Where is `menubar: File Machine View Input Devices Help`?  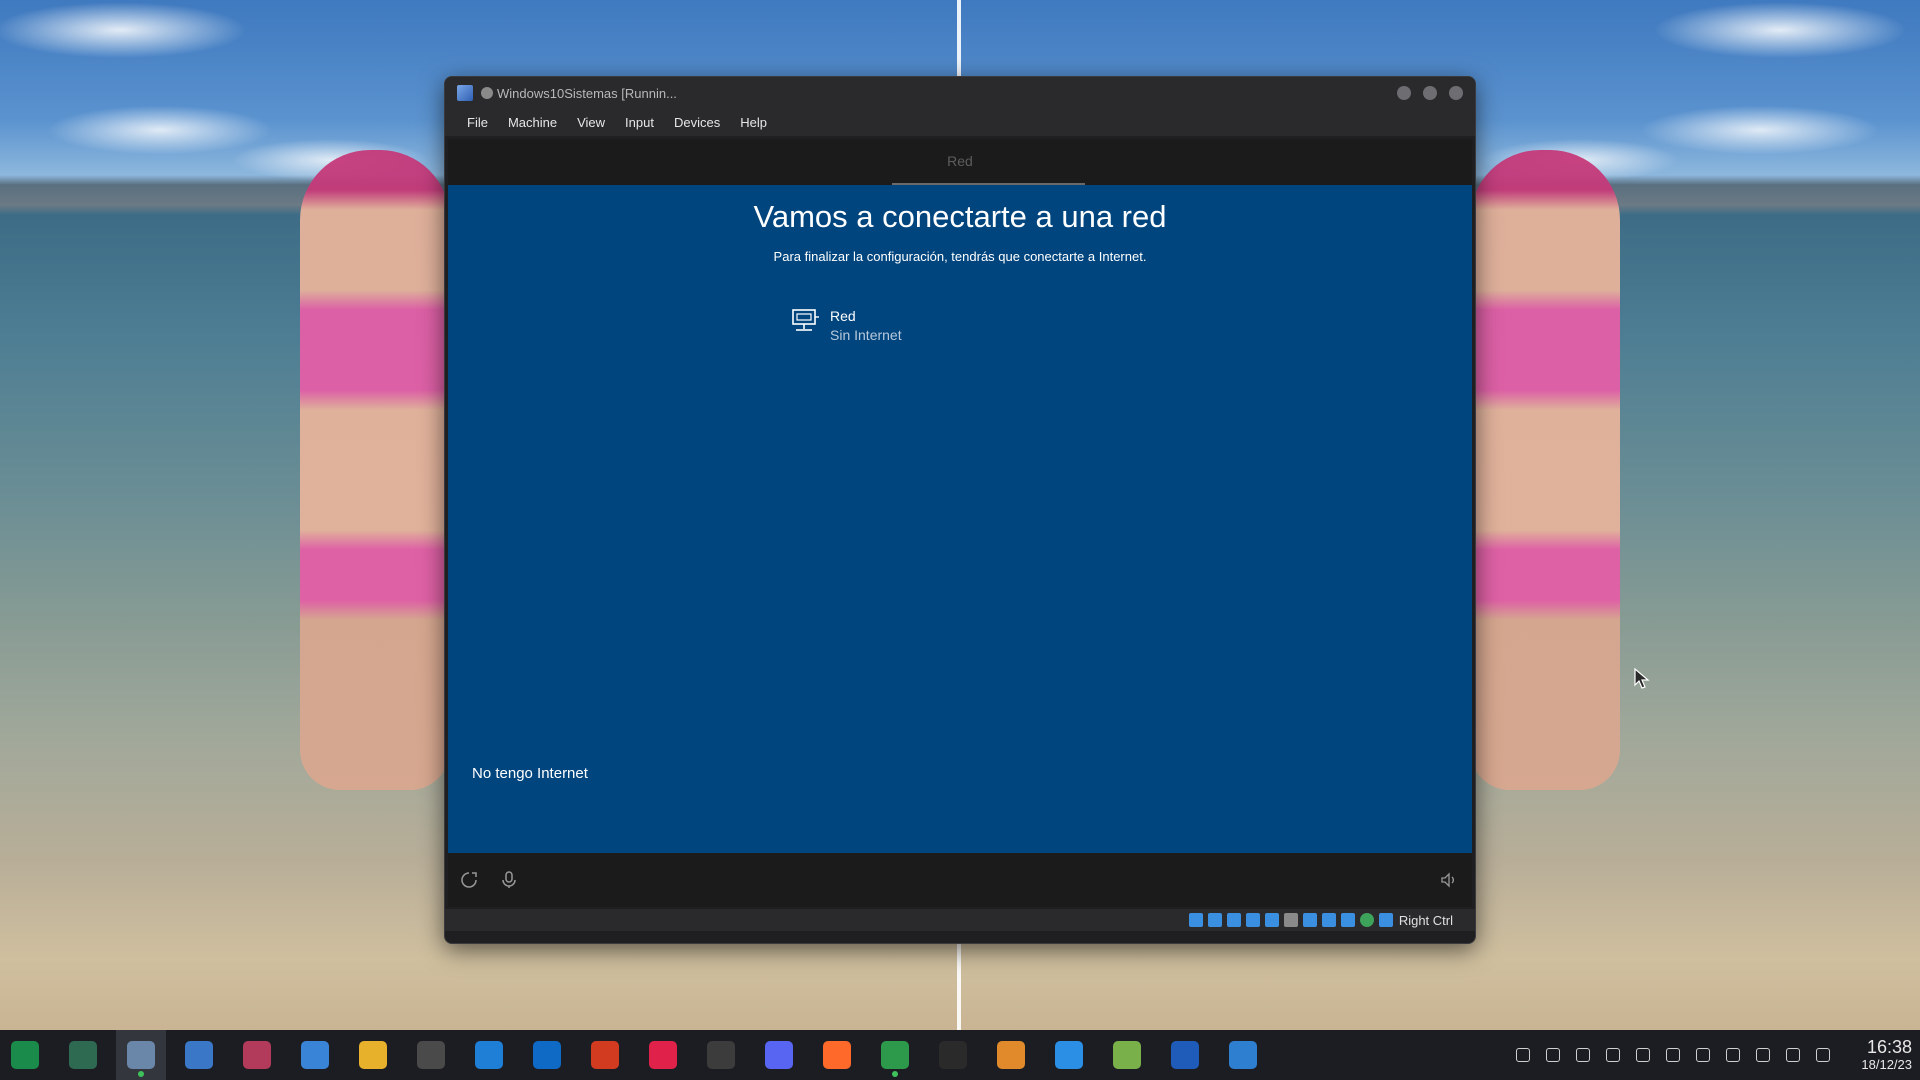 menubar: File Machine View Input Devices Help is located at coordinates (960, 123).